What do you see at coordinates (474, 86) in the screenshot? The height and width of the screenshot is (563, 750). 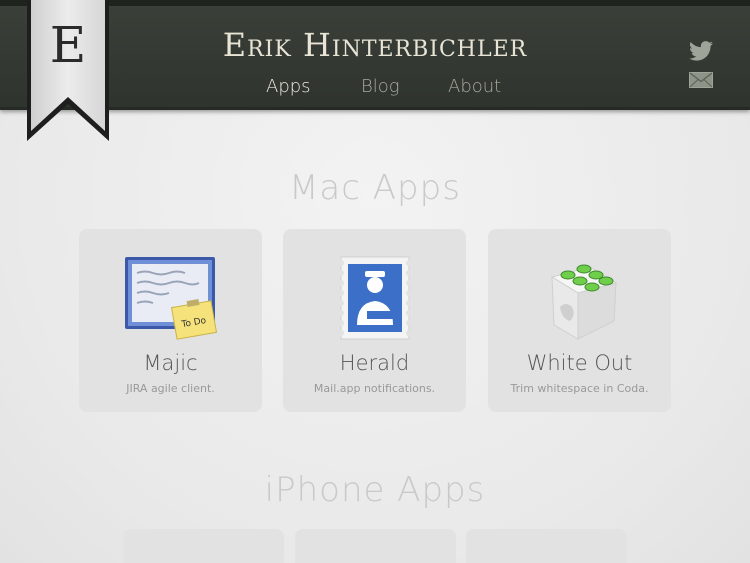 I see `nav-about: About` at bounding box center [474, 86].